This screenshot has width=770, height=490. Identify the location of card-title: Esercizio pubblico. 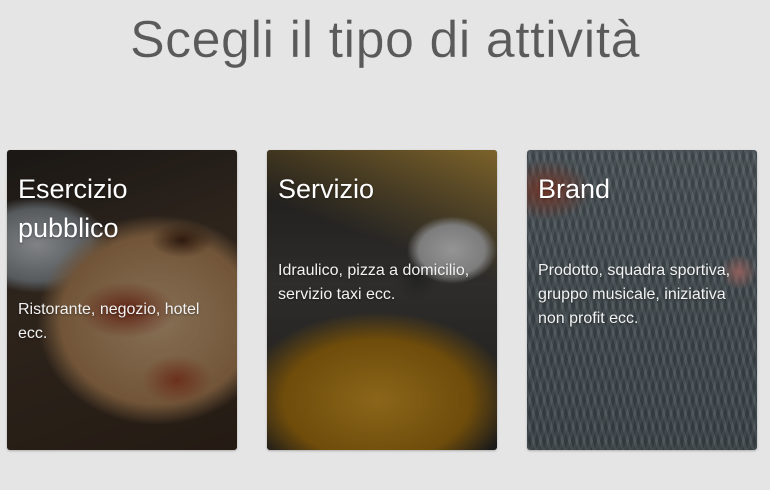
(73, 208).